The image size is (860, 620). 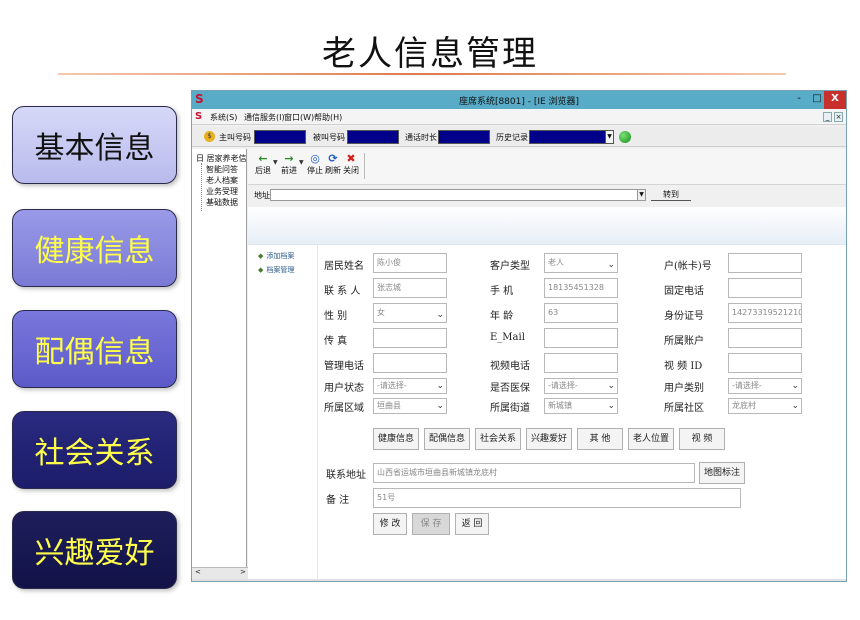 What do you see at coordinates (827, 117) in the screenshot?
I see `mdi-minimize-button: _` at bounding box center [827, 117].